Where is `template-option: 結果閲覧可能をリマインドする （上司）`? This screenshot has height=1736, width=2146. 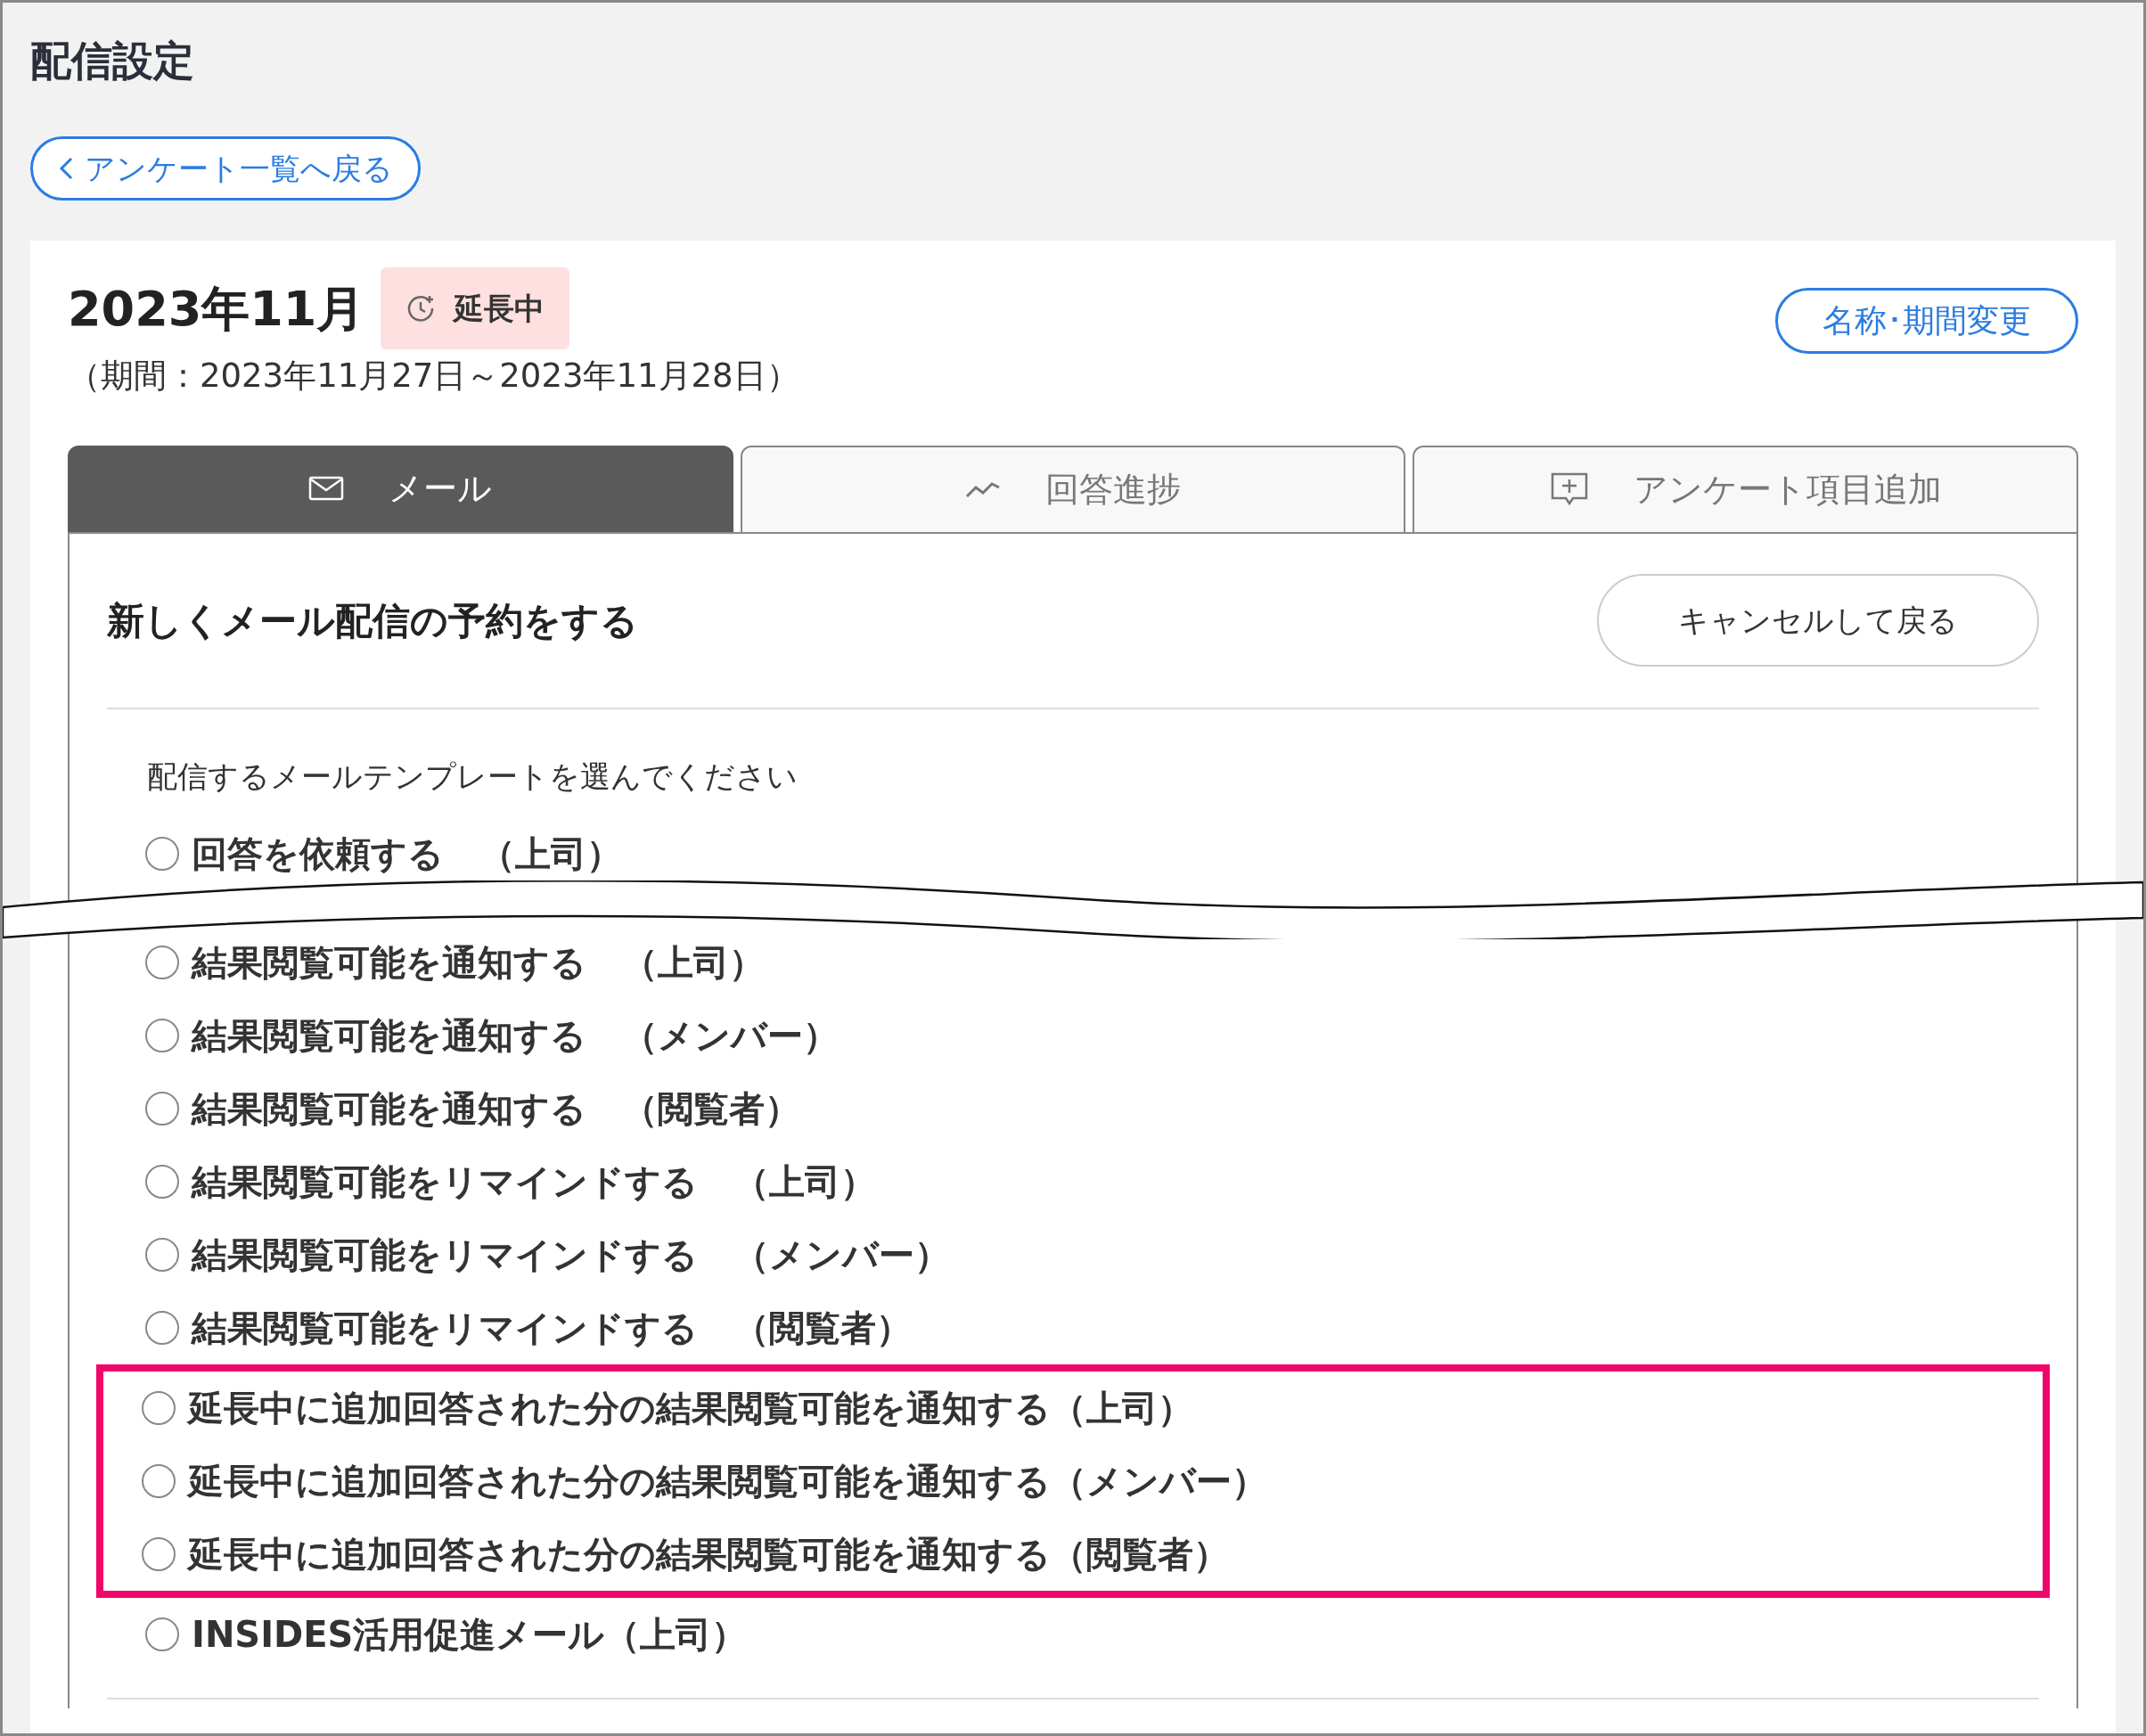
template-option: 結果閲覧可能をリマインドする （上司） is located at coordinates (534, 1181).